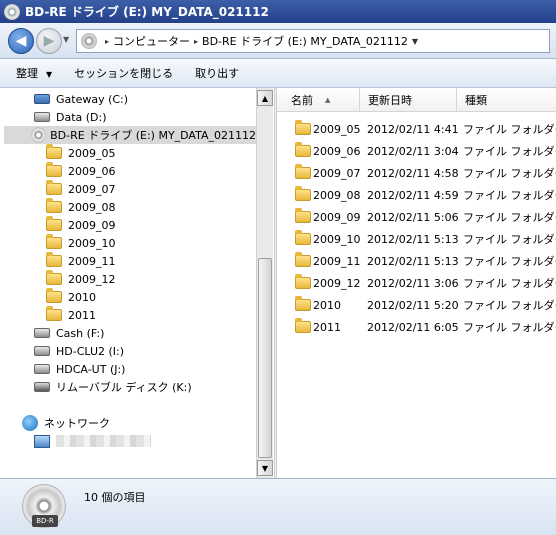 This screenshot has width=556, height=535. I want to click on nav-folder: 2010, so click(71, 297).